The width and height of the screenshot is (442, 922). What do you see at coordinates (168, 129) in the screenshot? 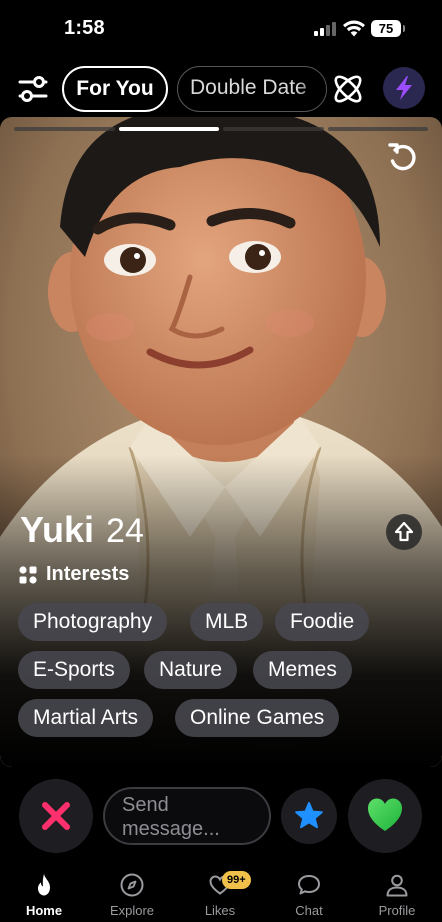
I see `photo-indicator-active` at bounding box center [168, 129].